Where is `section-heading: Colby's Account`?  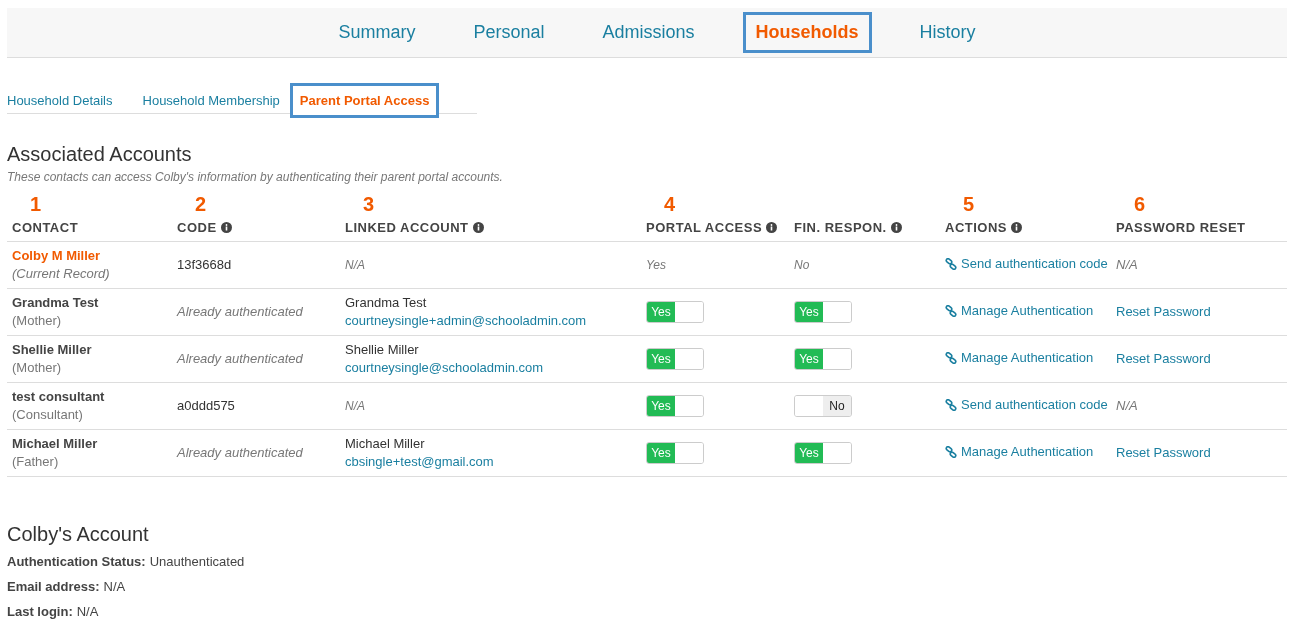 section-heading: Colby's Account is located at coordinates (78, 533).